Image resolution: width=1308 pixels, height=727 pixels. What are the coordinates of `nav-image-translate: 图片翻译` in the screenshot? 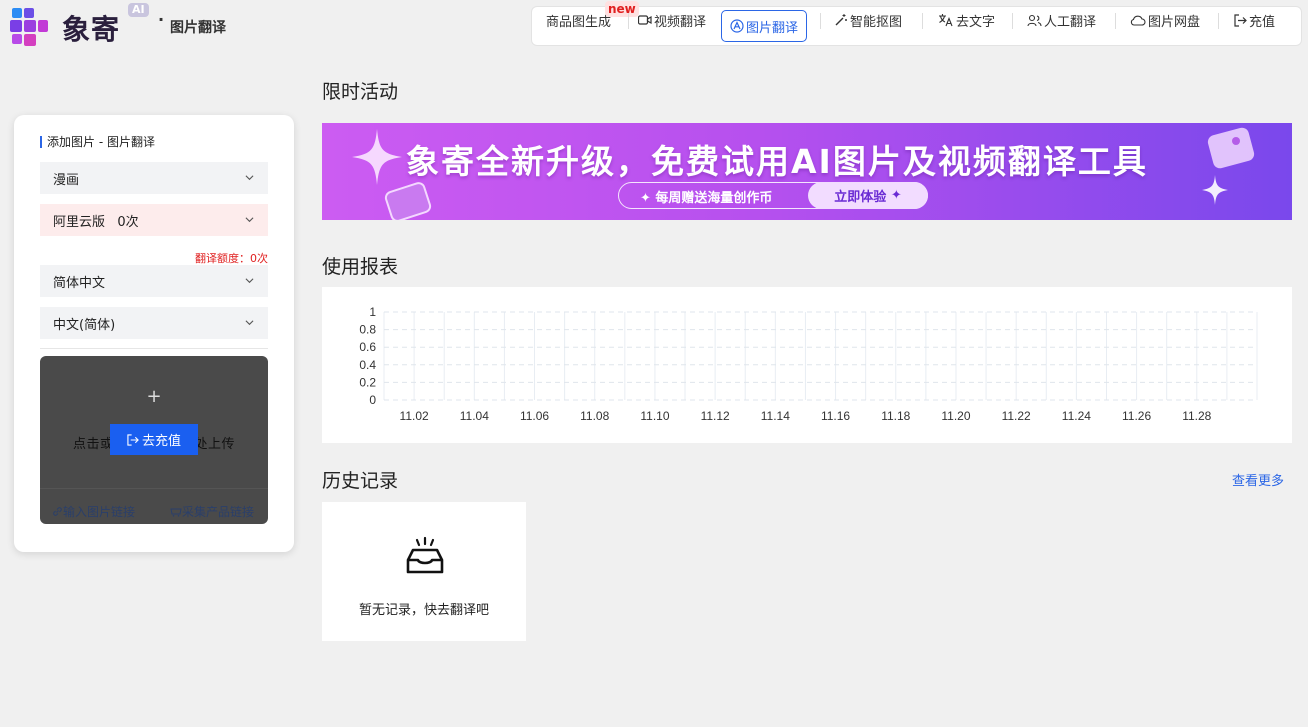 It's located at (764, 26).